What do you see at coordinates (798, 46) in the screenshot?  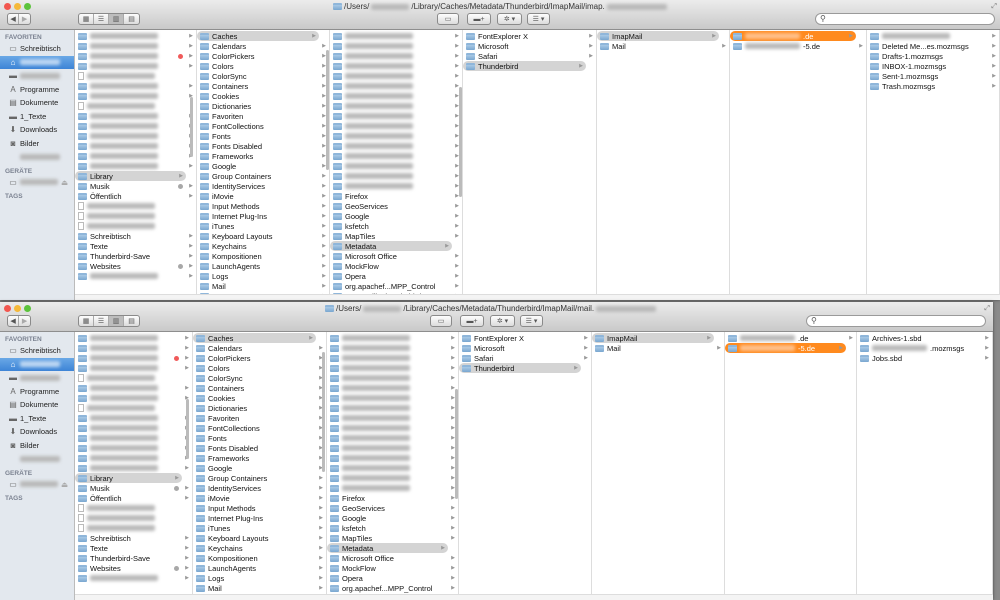 I see `list-item: -5.de ▶` at bounding box center [798, 46].